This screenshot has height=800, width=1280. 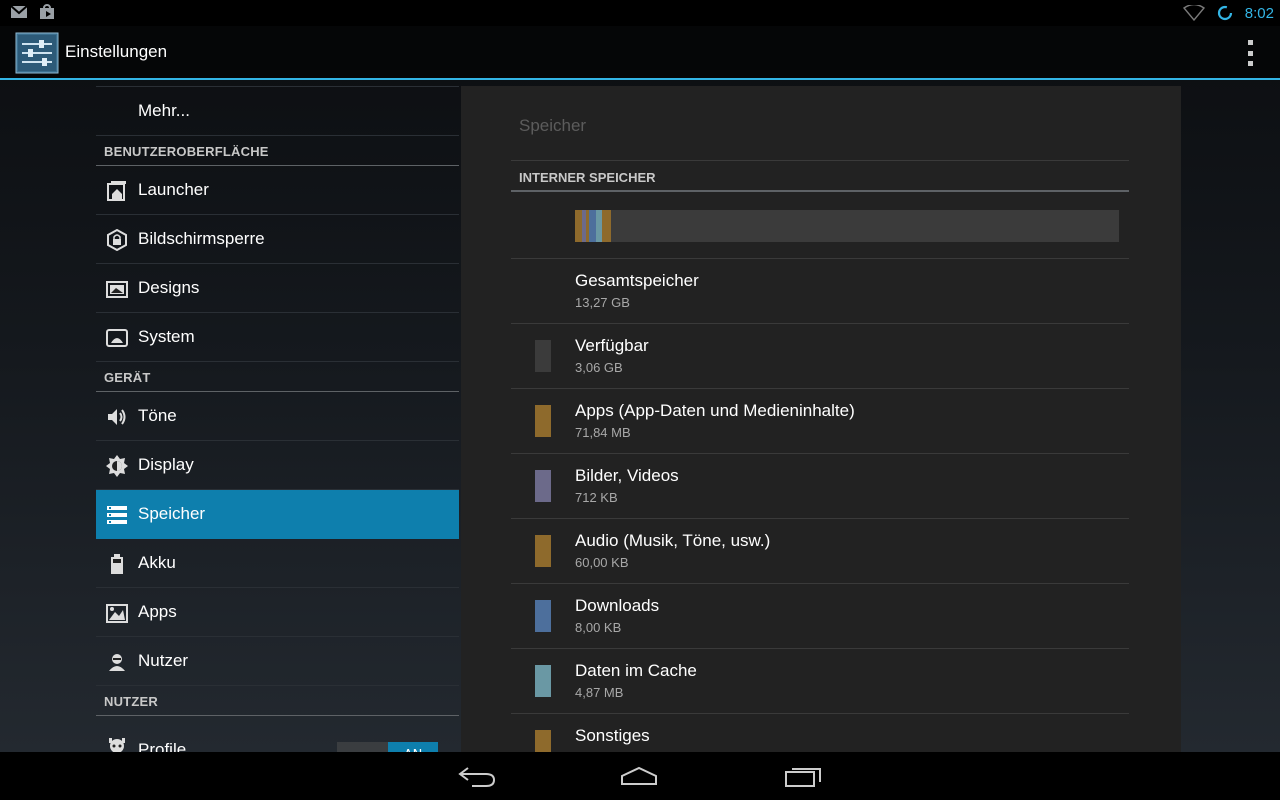 What do you see at coordinates (117, 613) in the screenshot?
I see `apps-icon` at bounding box center [117, 613].